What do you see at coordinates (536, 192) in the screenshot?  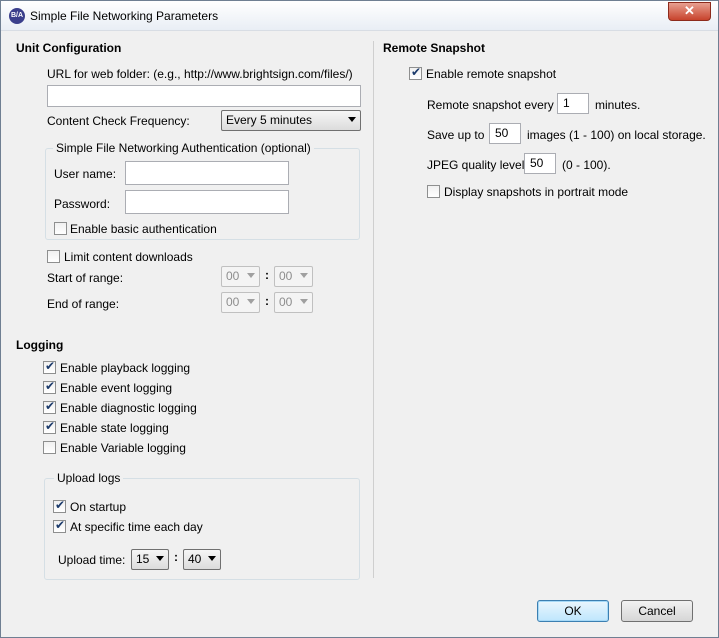 I see `portrait-mode-label: Display snapshots in portrait mode` at bounding box center [536, 192].